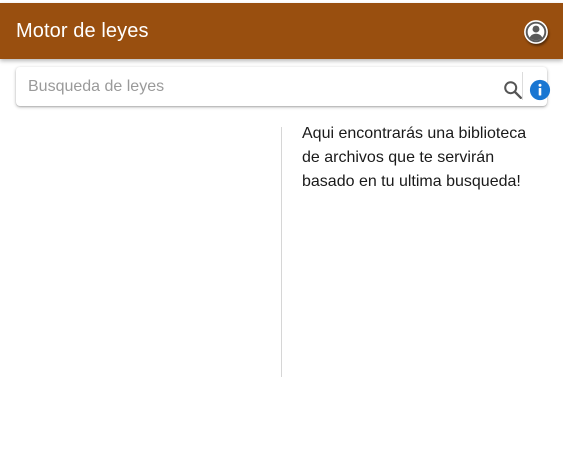 Image resolution: width=563 pixels, height=469 pixels. I want to click on info-button, so click(540, 90).